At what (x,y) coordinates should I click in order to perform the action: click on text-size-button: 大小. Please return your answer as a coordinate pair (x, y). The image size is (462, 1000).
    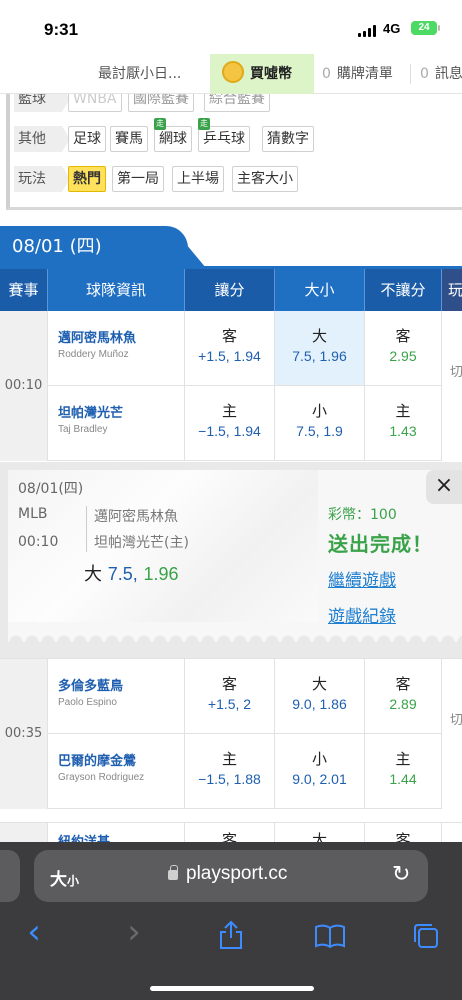
    Looking at the image, I should click on (64, 877).